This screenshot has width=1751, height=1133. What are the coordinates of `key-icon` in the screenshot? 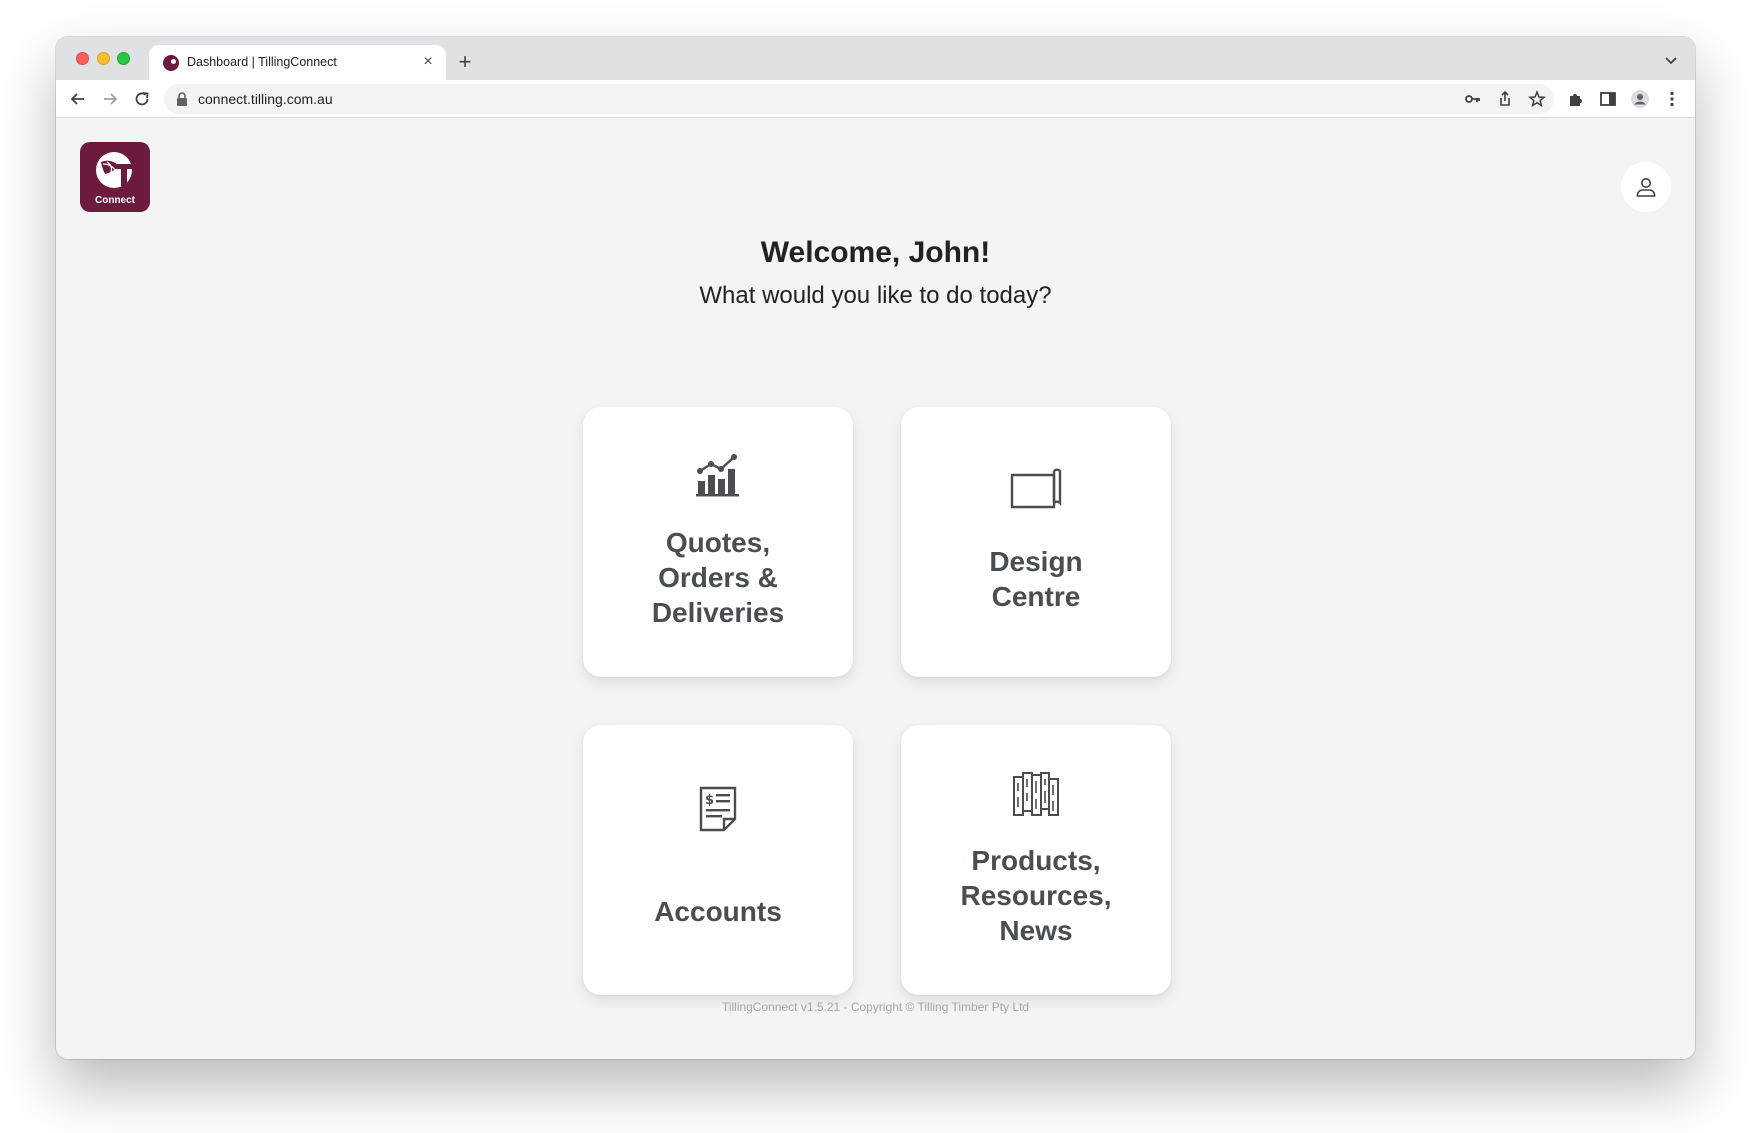 It's located at (1473, 99).